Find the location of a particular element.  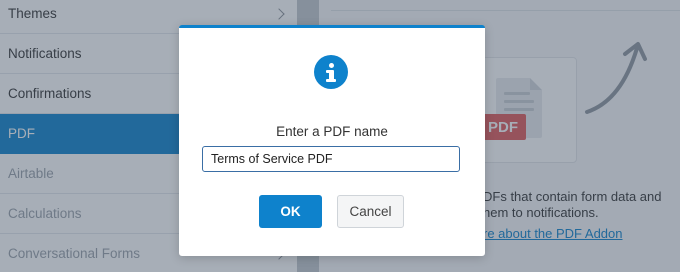

ok-button: OK is located at coordinates (290, 211).